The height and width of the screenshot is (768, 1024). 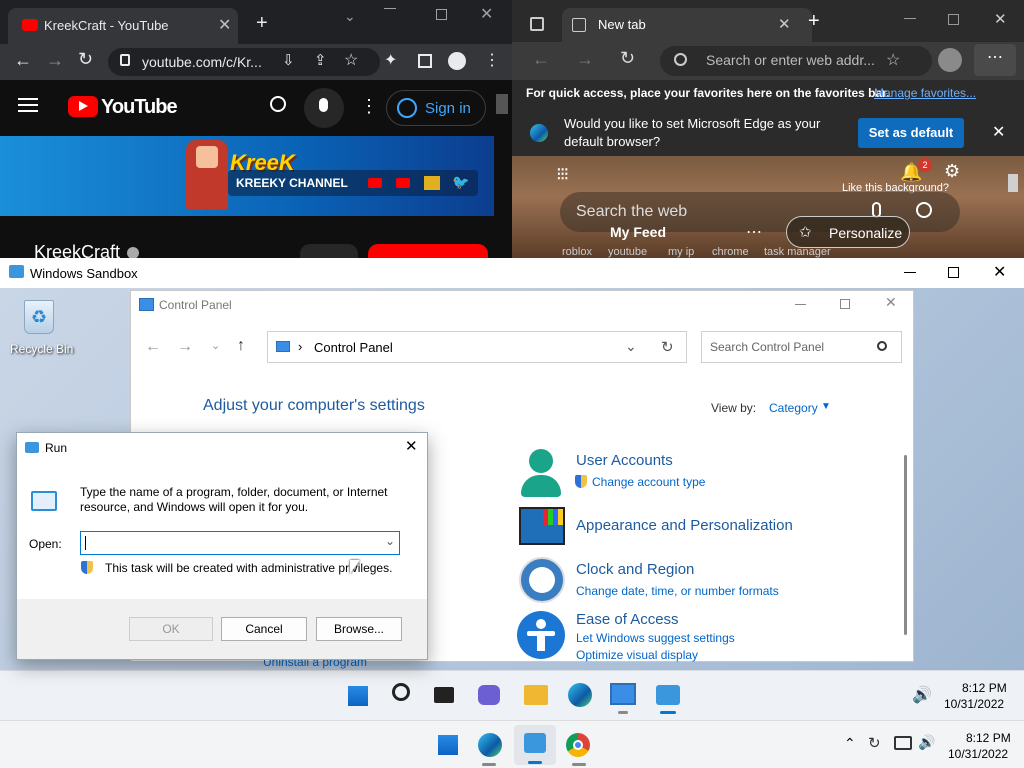 What do you see at coordinates (684, 525) in the screenshot?
I see `category-title: Appearance and Personalization` at bounding box center [684, 525].